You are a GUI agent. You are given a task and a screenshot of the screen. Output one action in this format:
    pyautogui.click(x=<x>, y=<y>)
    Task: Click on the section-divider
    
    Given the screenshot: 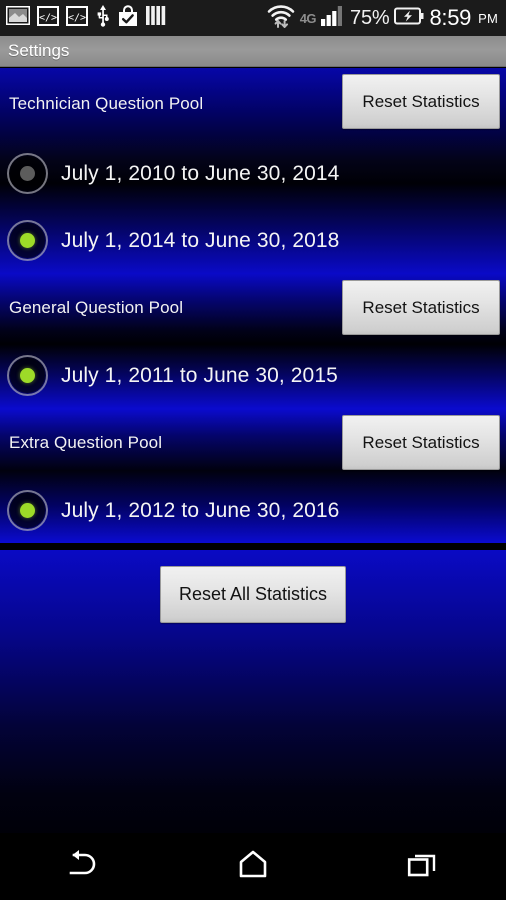 What is the action you would take?
    pyautogui.click(x=253, y=546)
    